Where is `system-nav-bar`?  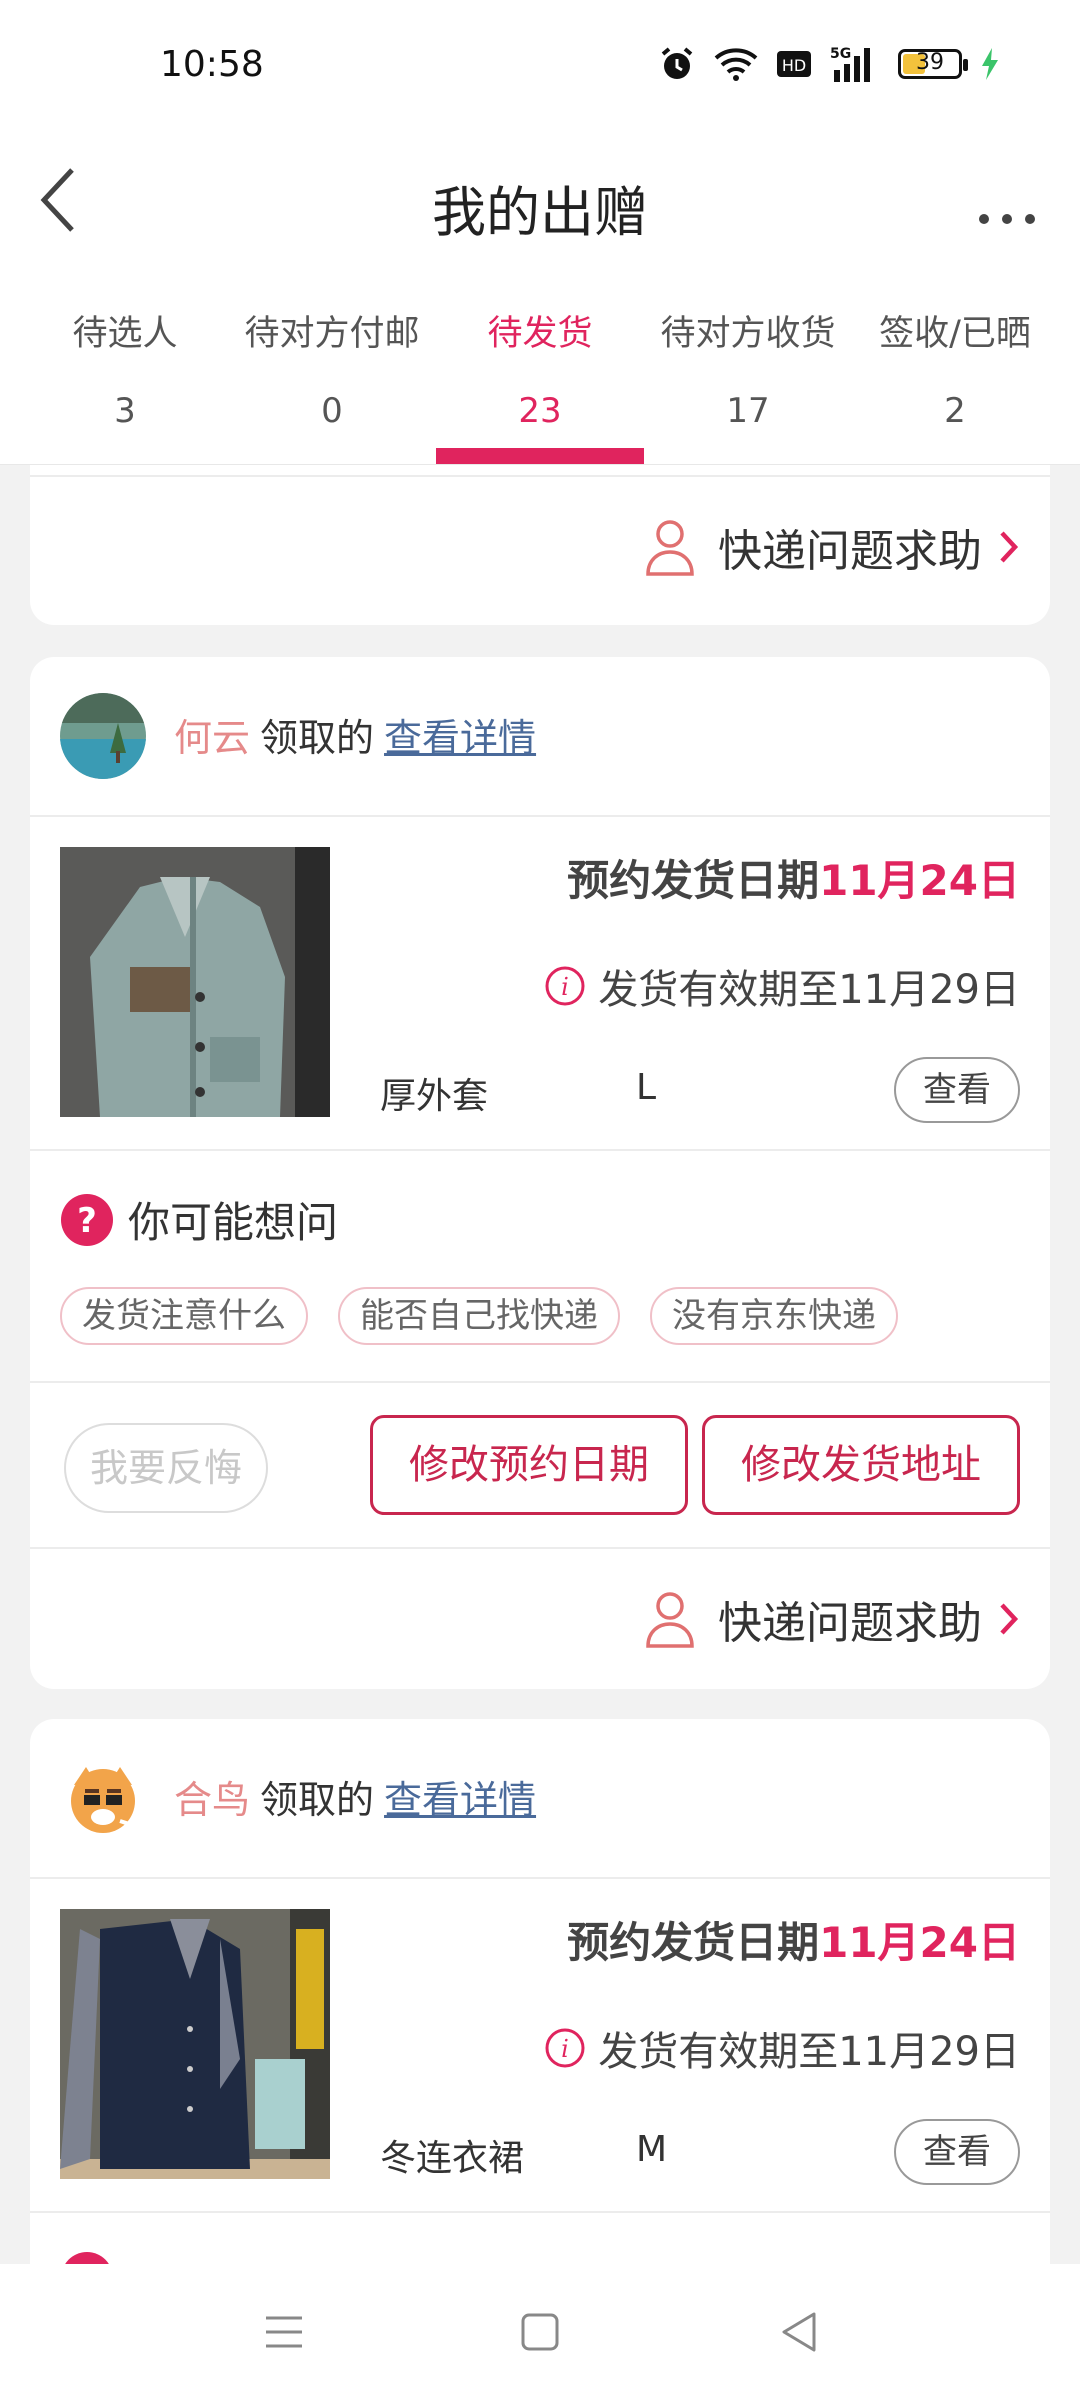
system-nav-bar is located at coordinates (540, 2332).